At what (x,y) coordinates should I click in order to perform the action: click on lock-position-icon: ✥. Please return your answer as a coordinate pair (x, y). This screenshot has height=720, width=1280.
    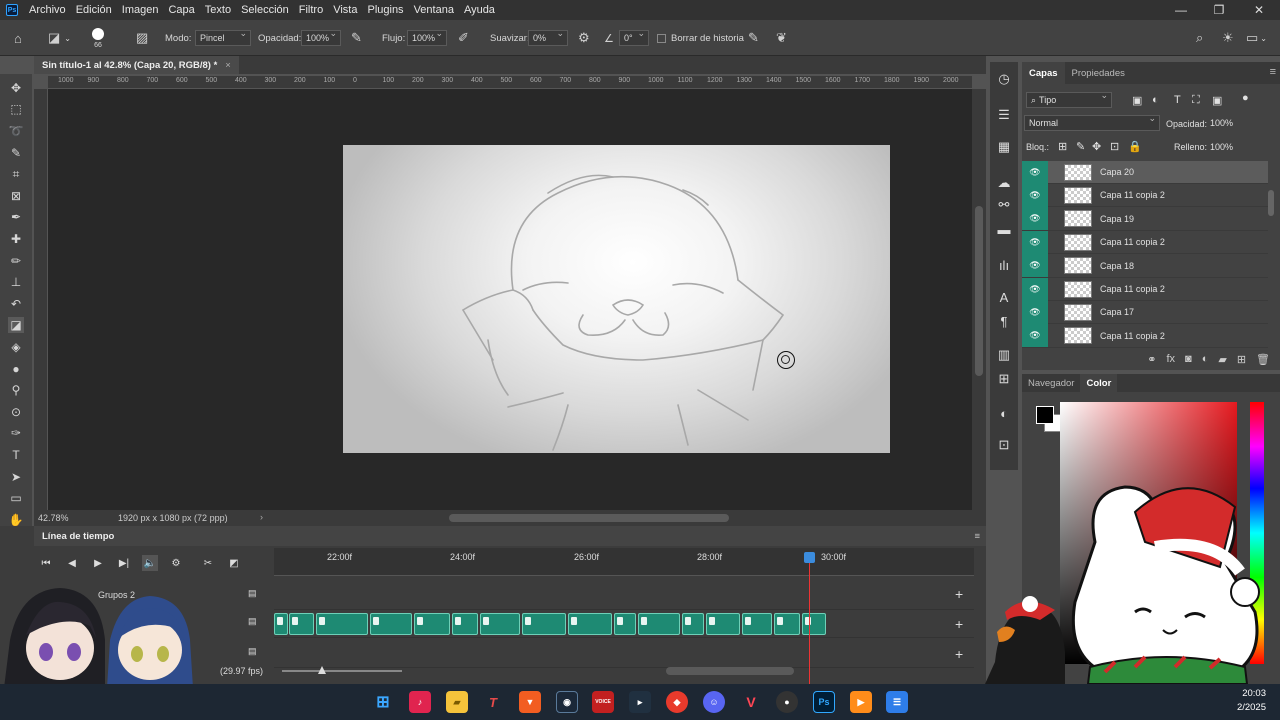
    Looking at the image, I should click on (1096, 146).